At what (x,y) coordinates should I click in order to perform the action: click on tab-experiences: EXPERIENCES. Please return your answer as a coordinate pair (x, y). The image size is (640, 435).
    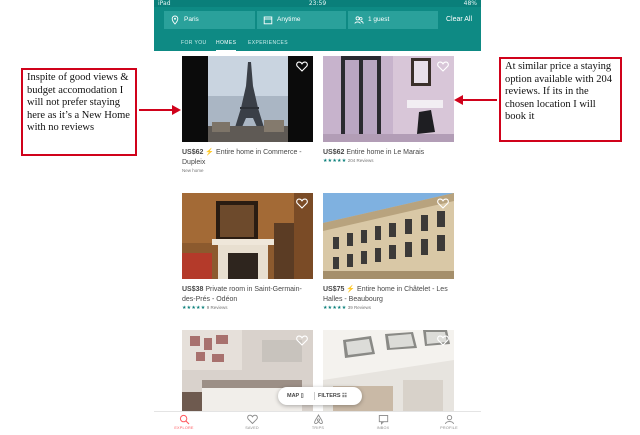
    Looking at the image, I should click on (268, 44).